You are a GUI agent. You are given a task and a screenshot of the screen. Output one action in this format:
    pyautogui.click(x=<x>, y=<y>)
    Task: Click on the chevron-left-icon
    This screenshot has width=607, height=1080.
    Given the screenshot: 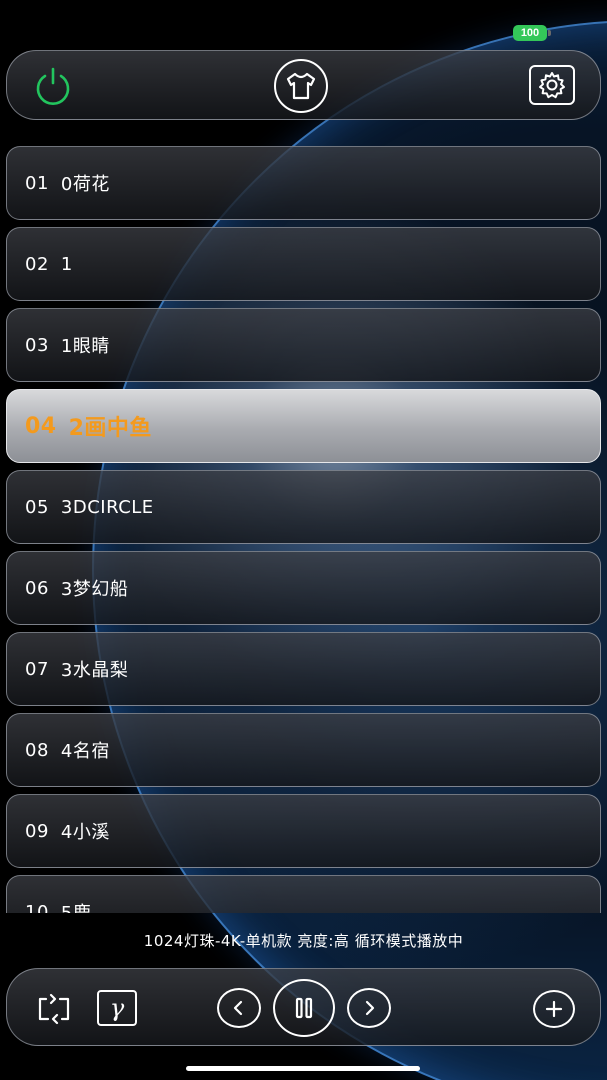 What is the action you would take?
    pyautogui.click(x=238, y=1008)
    